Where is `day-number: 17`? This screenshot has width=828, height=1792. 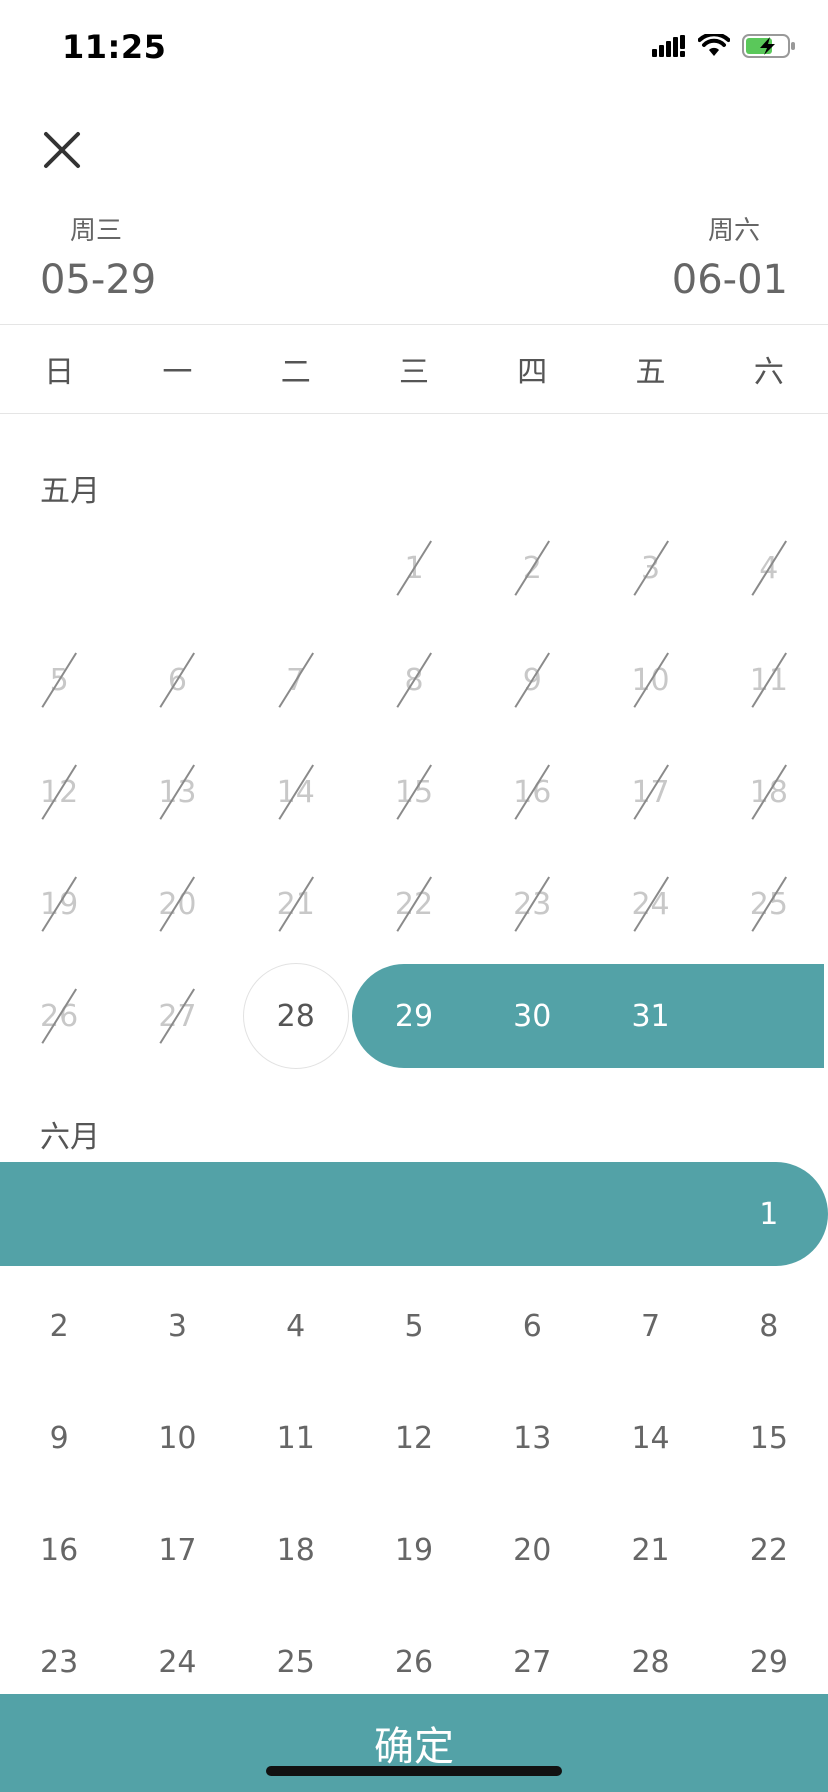 day-number: 17 is located at coordinates (650, 792).